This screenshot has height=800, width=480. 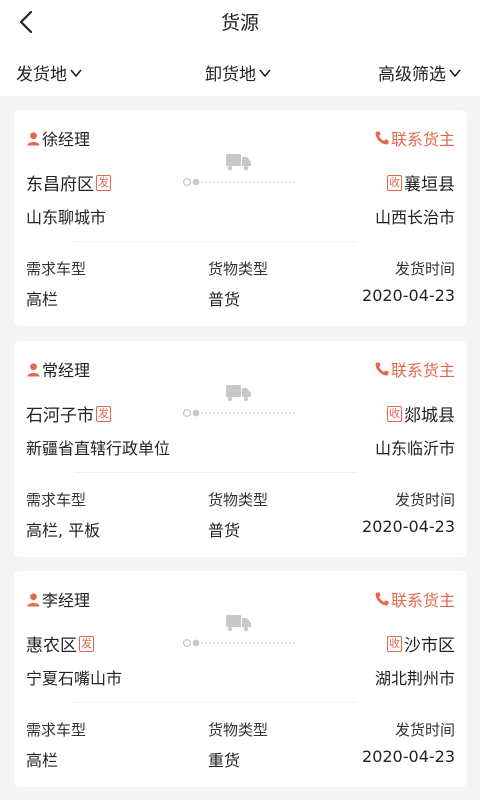 I want to click on top-bar: 货源, so click(x=240, y=22).